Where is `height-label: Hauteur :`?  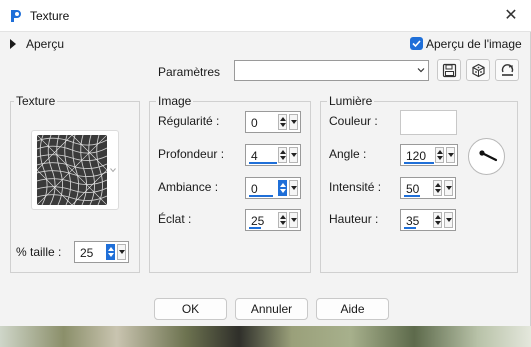 height-label: Hauteur : is located at coordinates (354, 219).